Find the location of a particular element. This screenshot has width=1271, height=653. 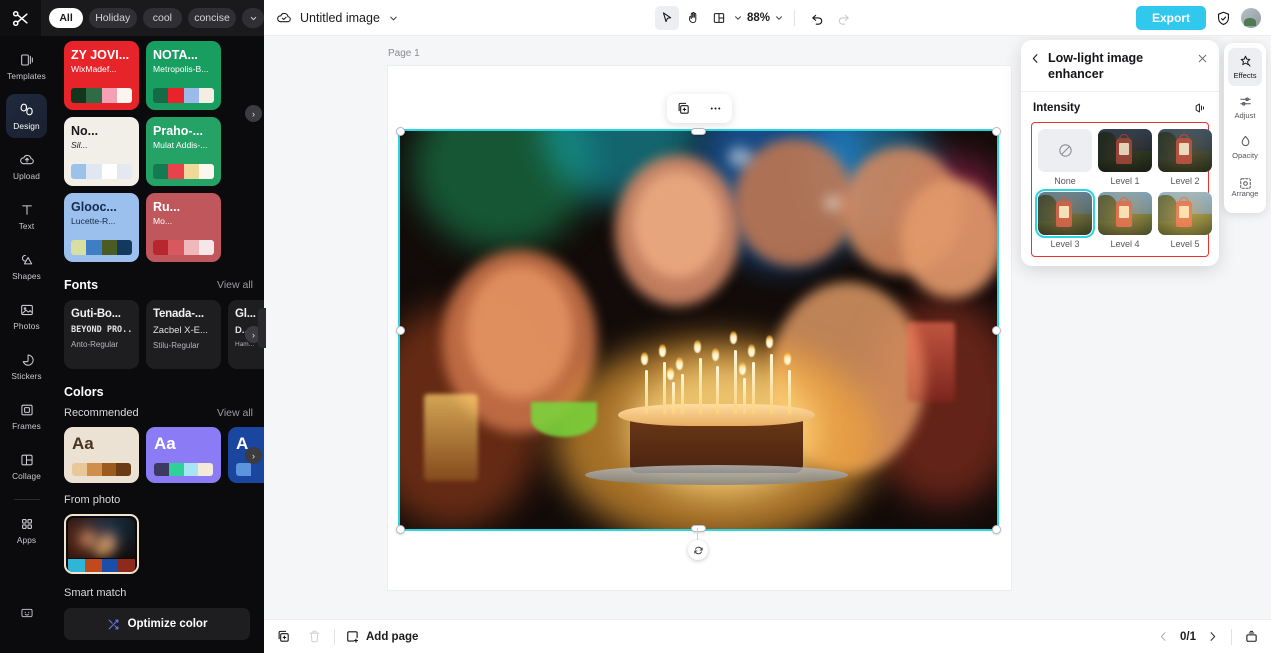

tab-label: Arrange is located at coordinates (1245, 193).